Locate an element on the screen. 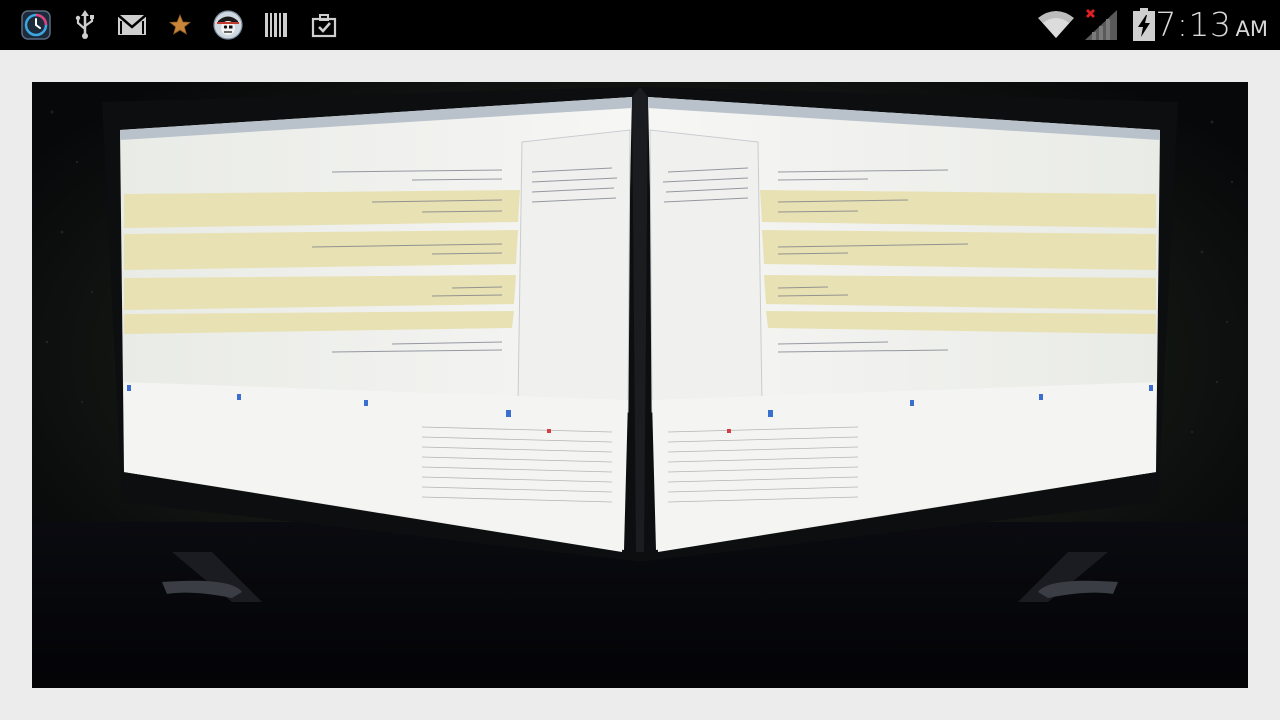 The height and width of the screenshot is (720, 1280). clock-ampm: AM is located at coordinates (1251, 29).